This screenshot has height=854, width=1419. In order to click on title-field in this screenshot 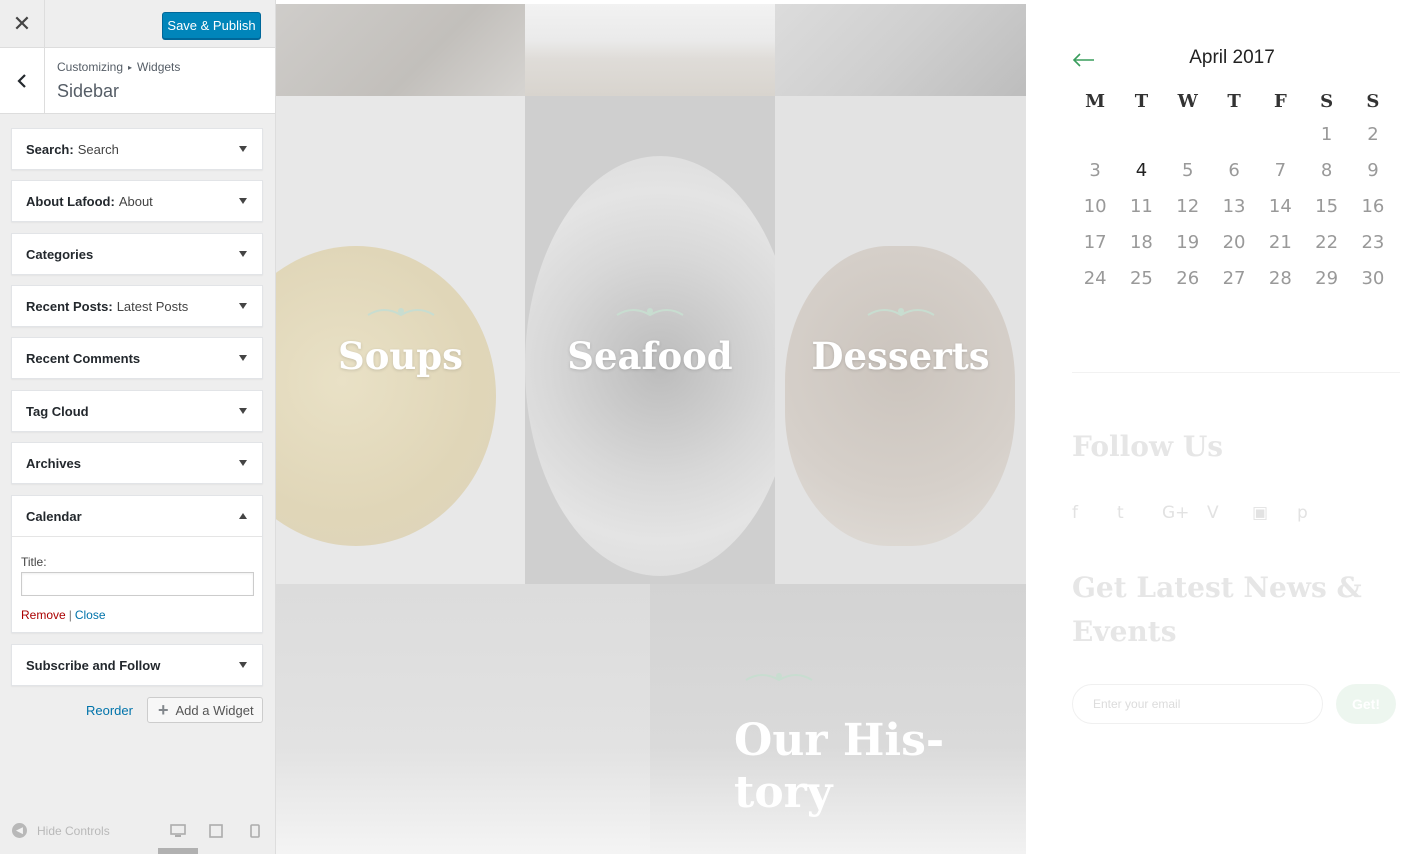, I will do `click(137, 584)`.